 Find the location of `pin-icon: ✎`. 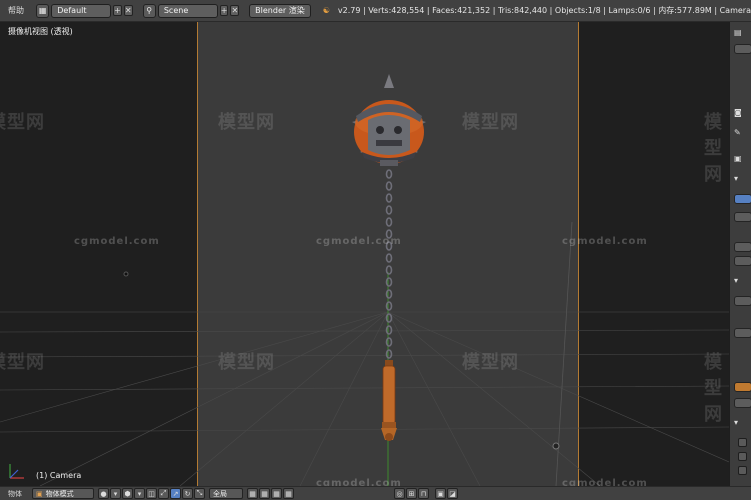

pin-icon: ✎ is located at coordinates (737, 132).